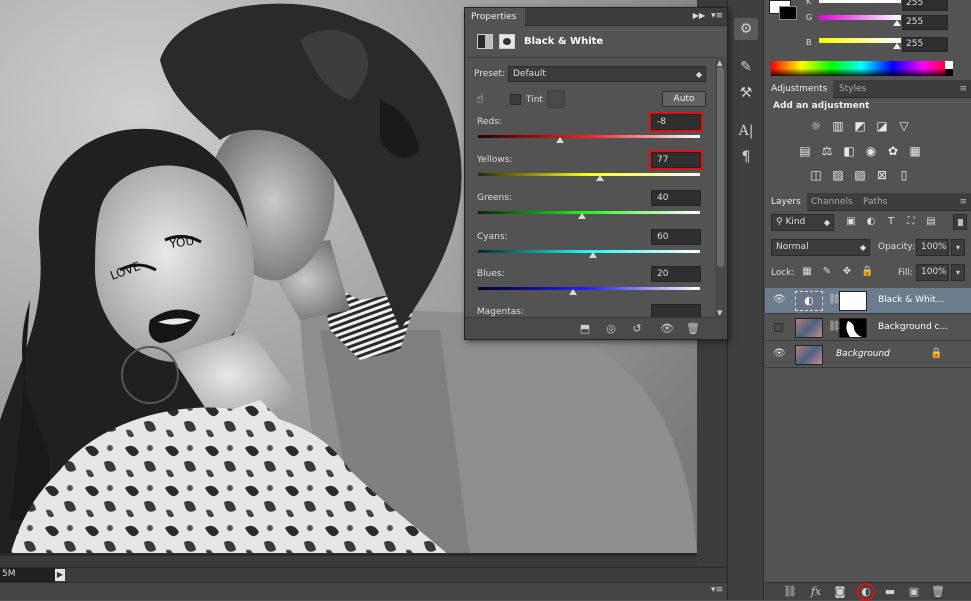 This screenshot has width=971, height=601. Describe the element at coordinates (840, 592) in the screenshot. I see `add-mask-icon: ◙` at that location.